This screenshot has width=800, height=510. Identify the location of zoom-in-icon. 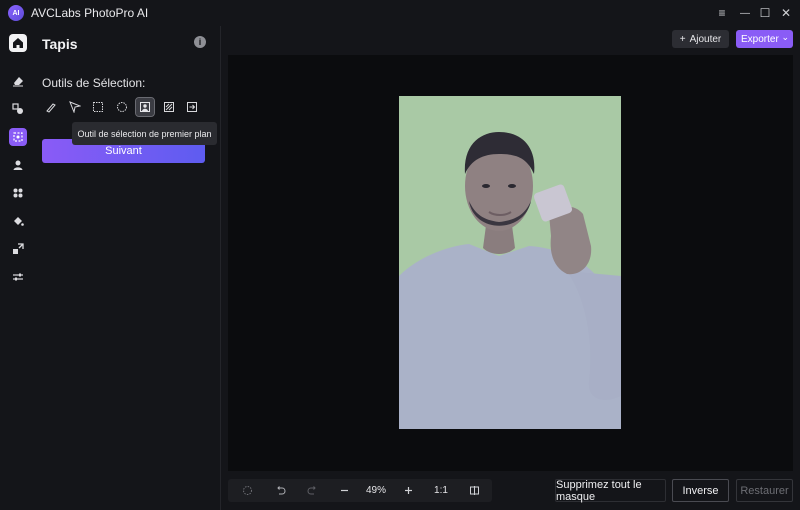
(408, 490).